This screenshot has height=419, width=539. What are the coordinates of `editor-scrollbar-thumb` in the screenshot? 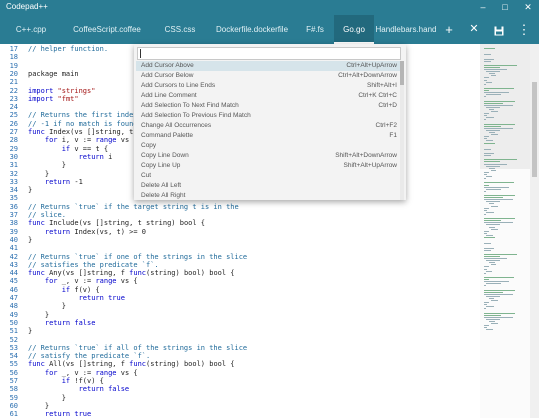 It's located at (534, 129).